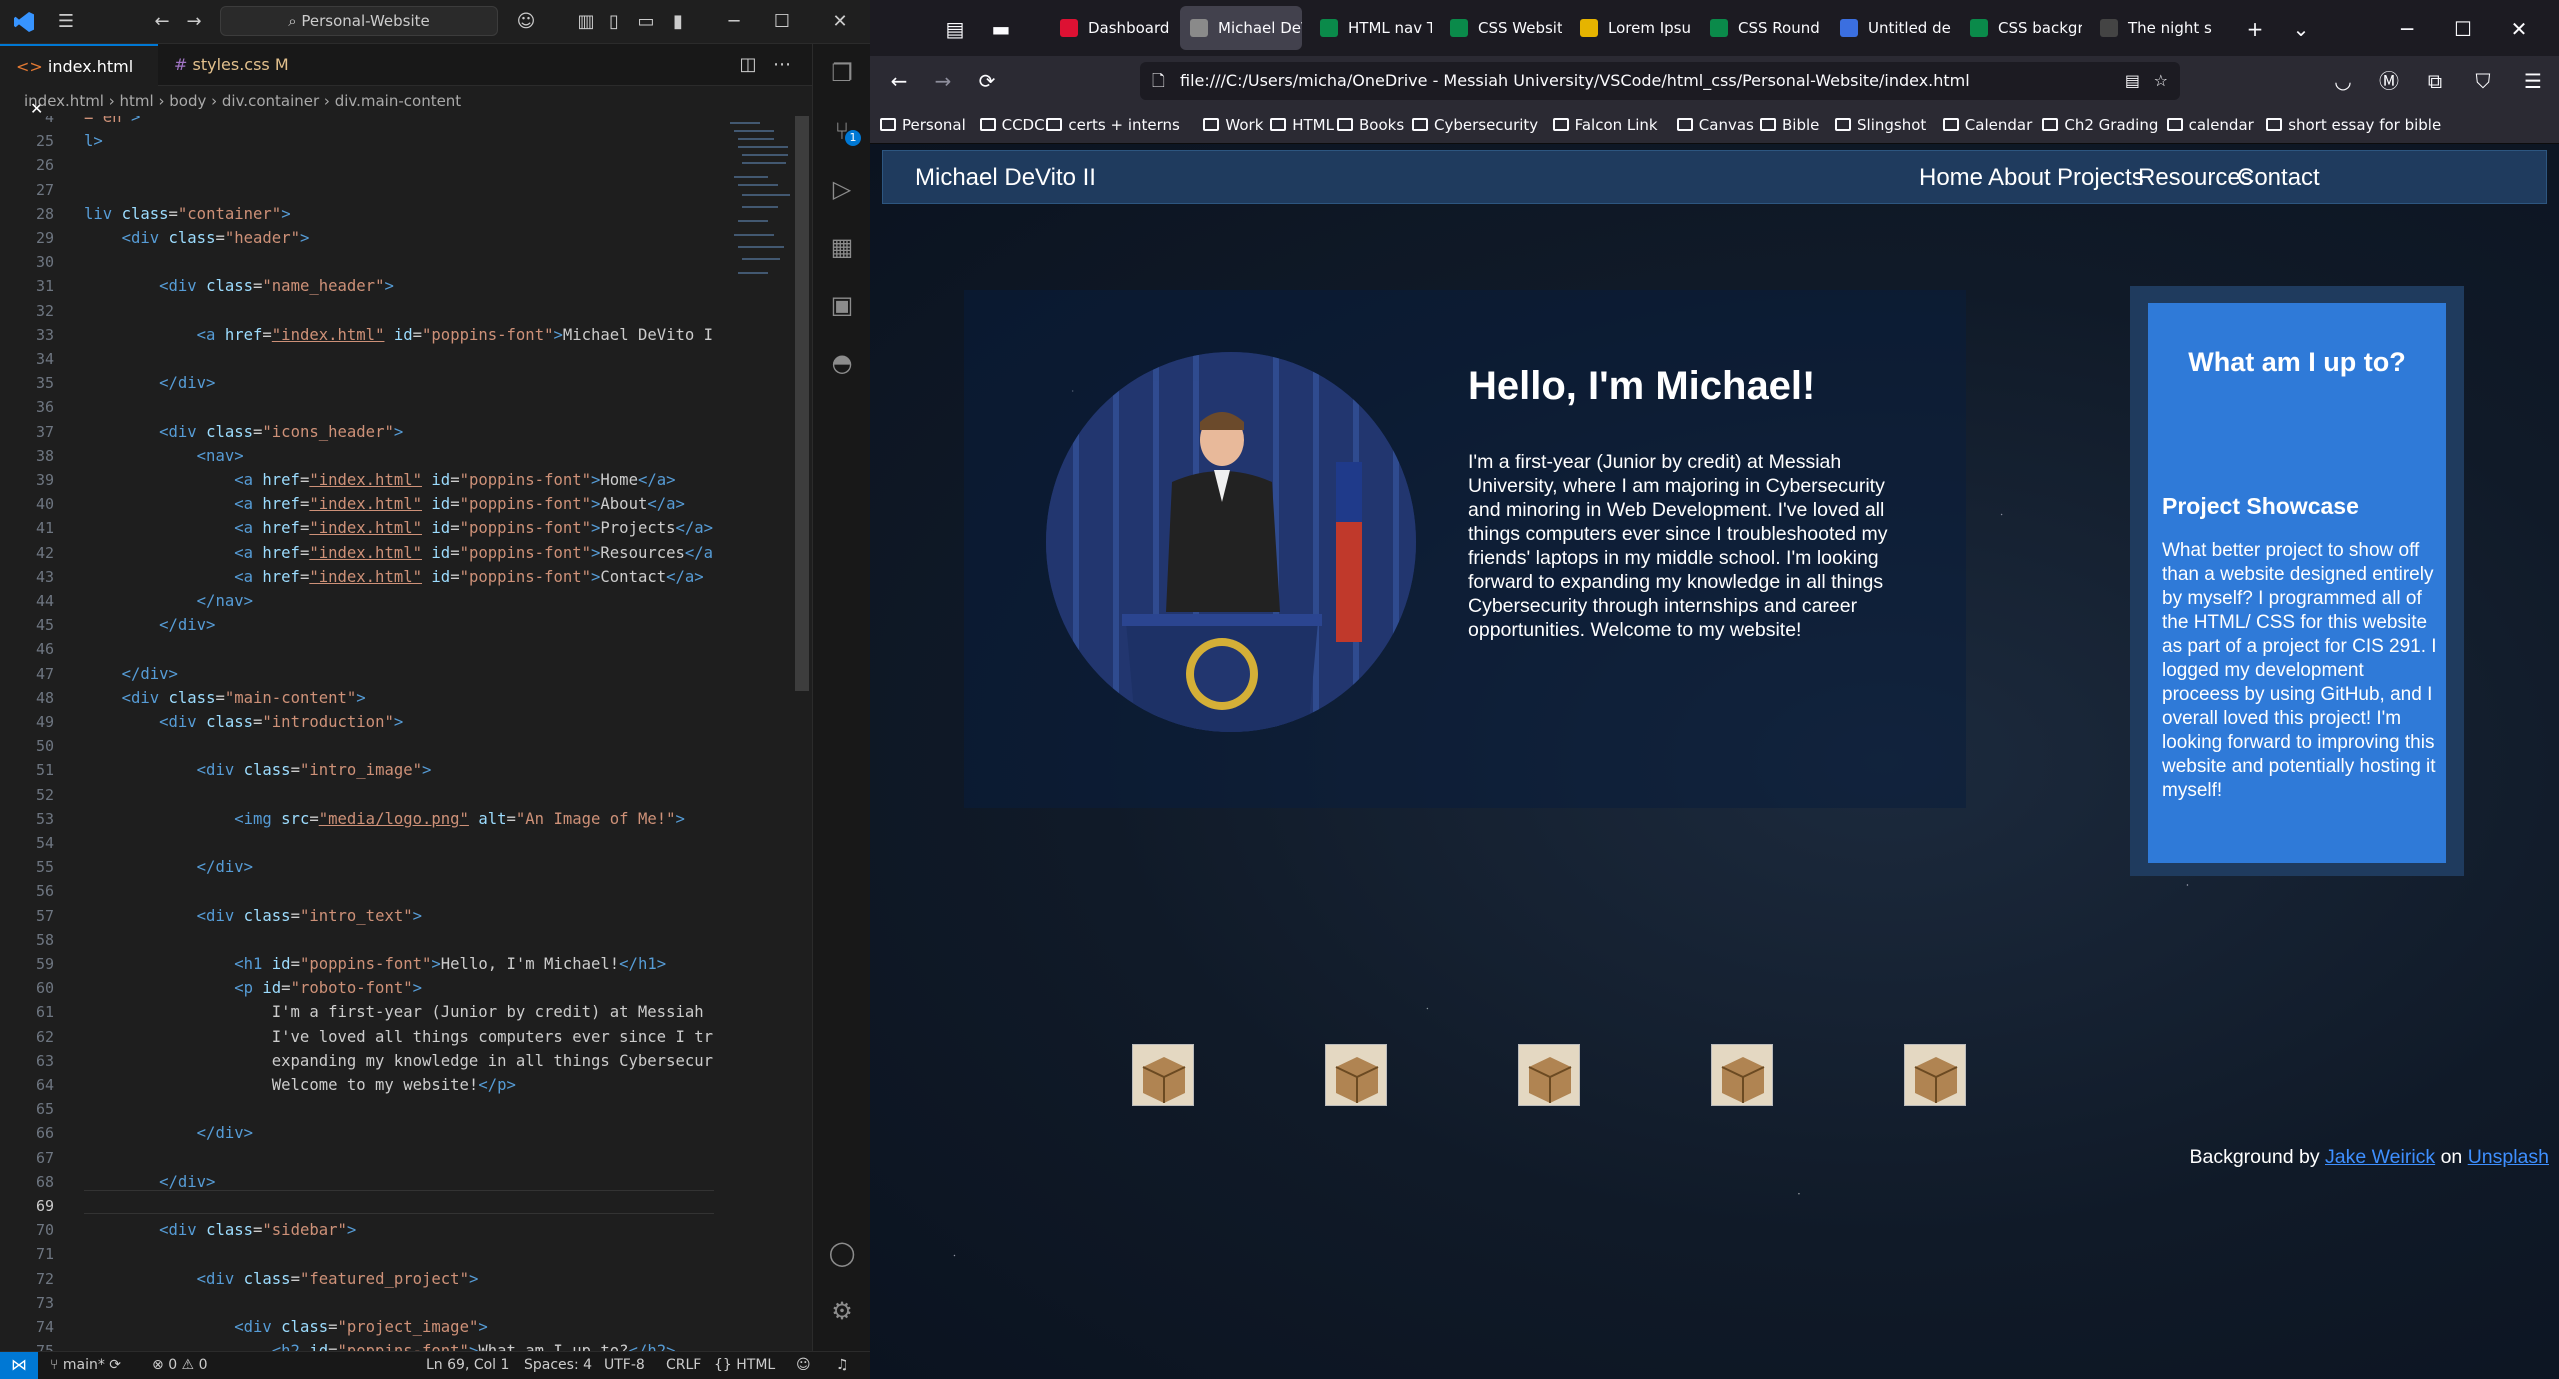 This screenshot has width=2559, height=1379. Describe the element at coordinates (66, 22) in the screenshot. I see `menu-icon: ☰` at that location.